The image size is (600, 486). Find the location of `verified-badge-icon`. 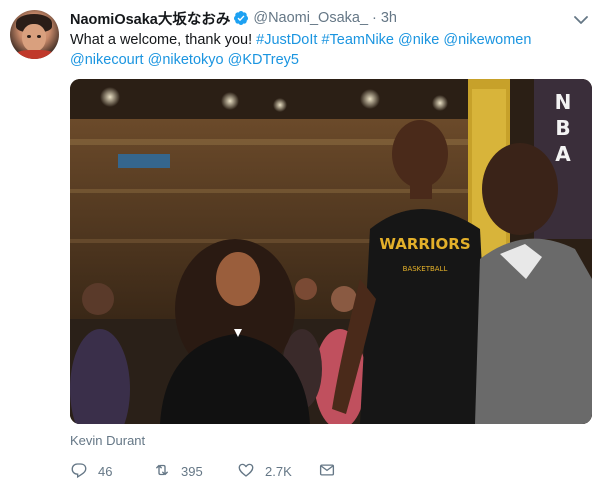

verified-badge-icon is located at coordinates (241, 18).